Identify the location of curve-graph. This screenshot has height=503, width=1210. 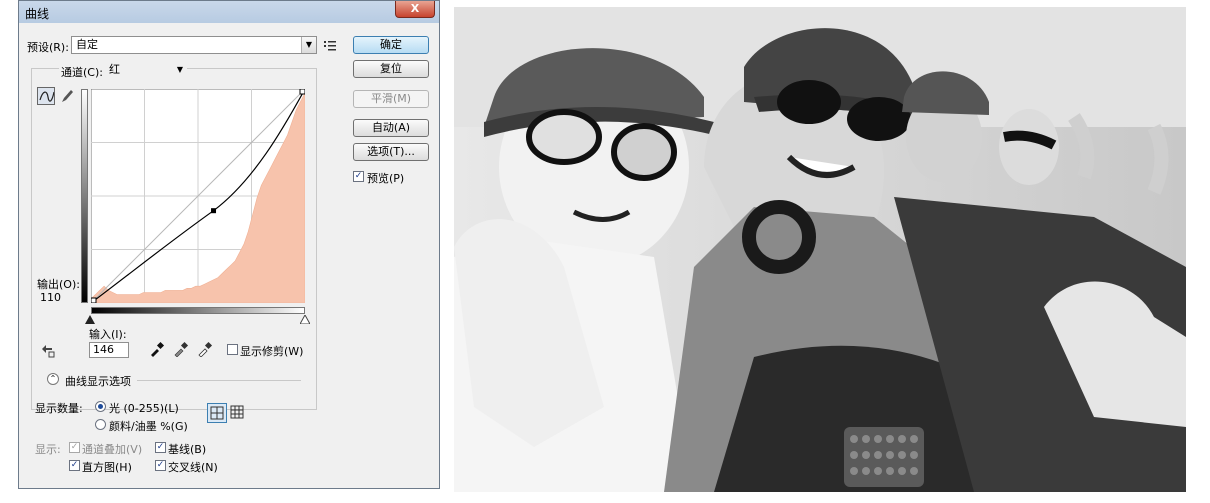
(198, 196).